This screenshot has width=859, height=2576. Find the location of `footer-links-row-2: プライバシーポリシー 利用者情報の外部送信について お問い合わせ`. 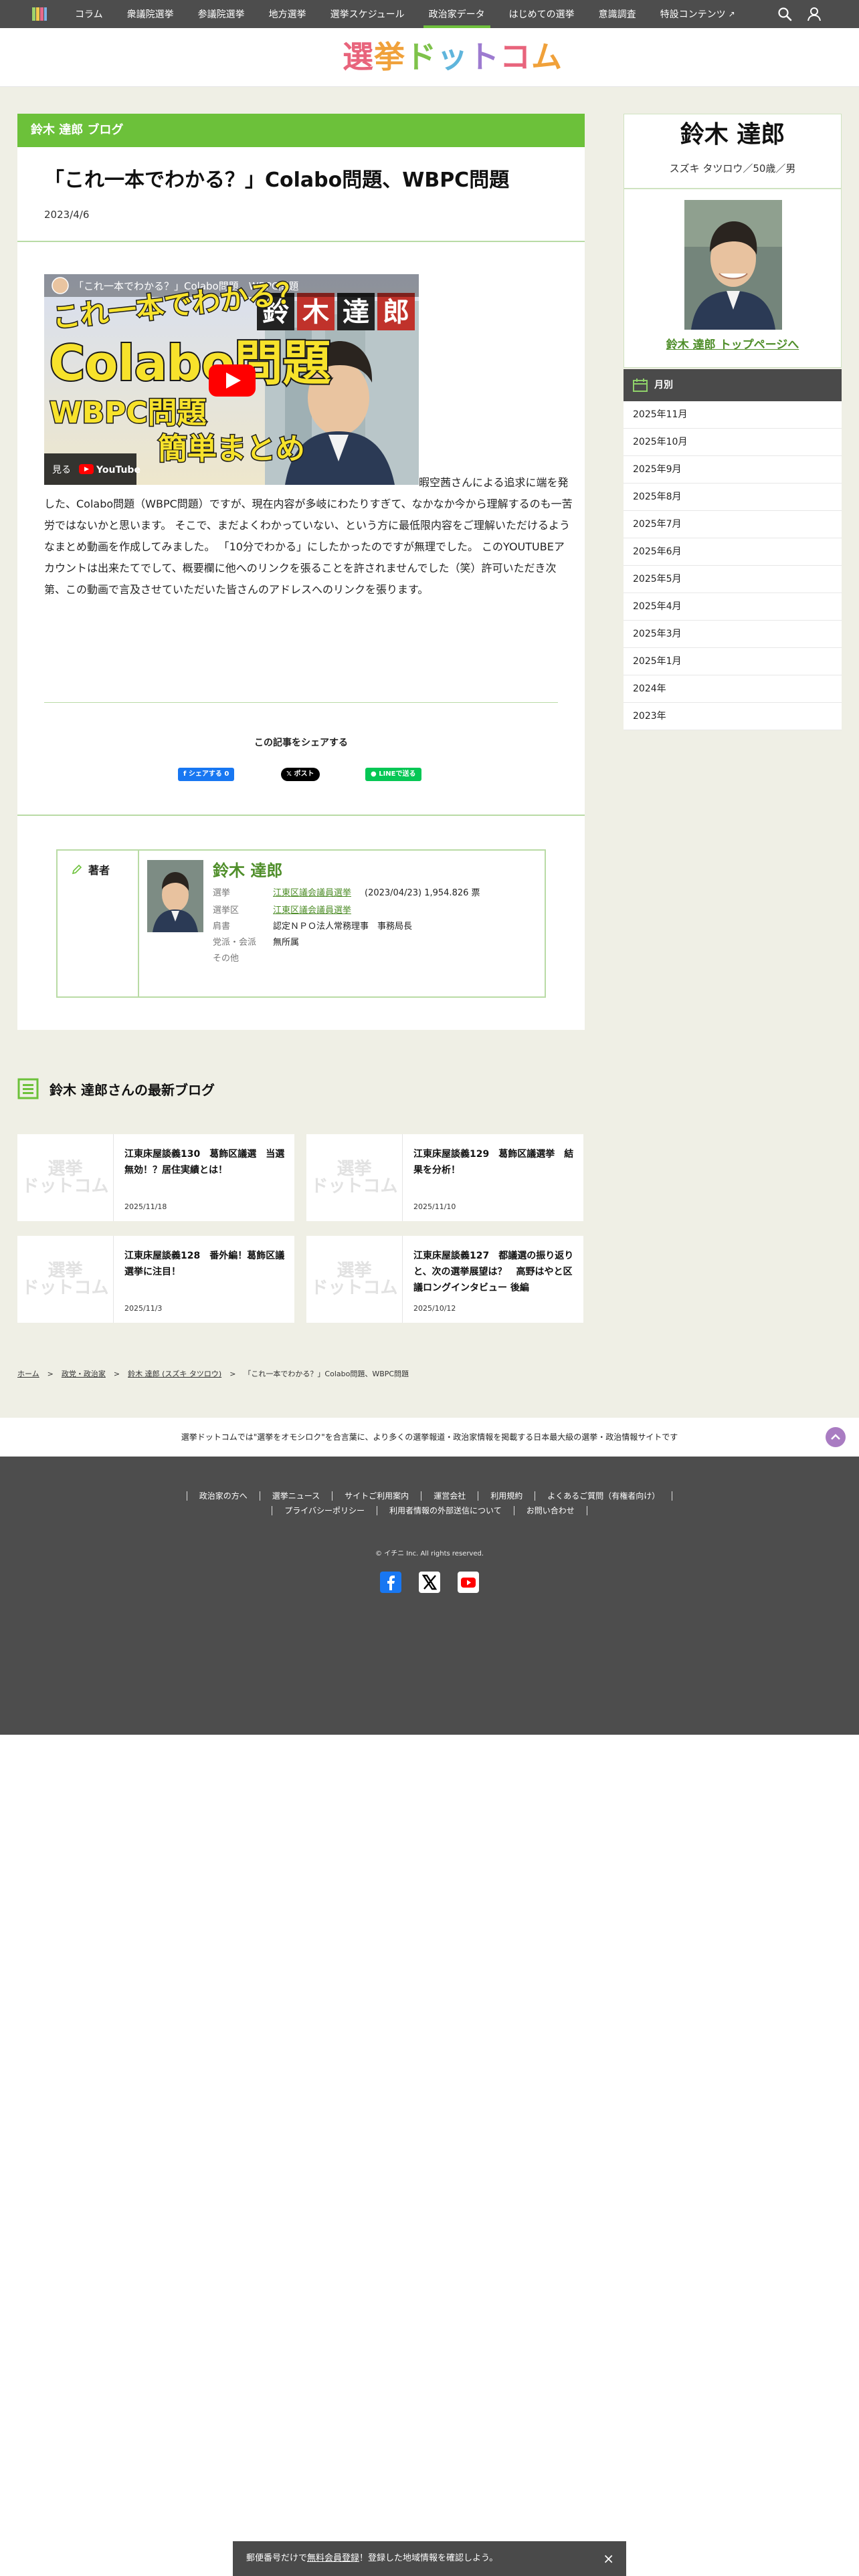

footer-links-row-2: プライバシーポリシー 利用者情報の外部送信について お問い合わせ is located at coordinates (429, 1510).